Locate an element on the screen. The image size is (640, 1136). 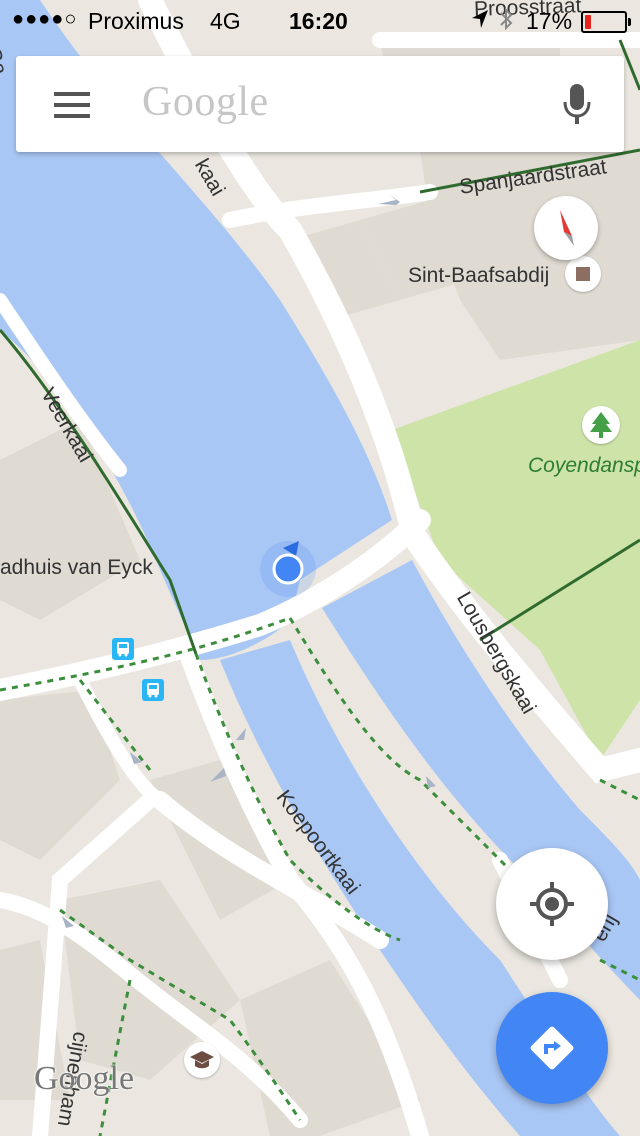
poi-label-coyendanspark: Coyendansp is located at coordinates (584, 466).